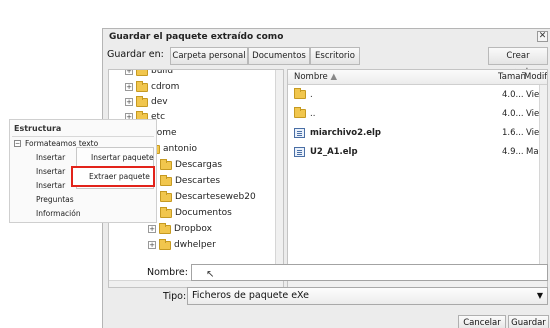 This screenshot has width=550, height=328. Describe the element at coordinates (162, 72) in the screenshot. I see `tree-item-label: build` at that location.